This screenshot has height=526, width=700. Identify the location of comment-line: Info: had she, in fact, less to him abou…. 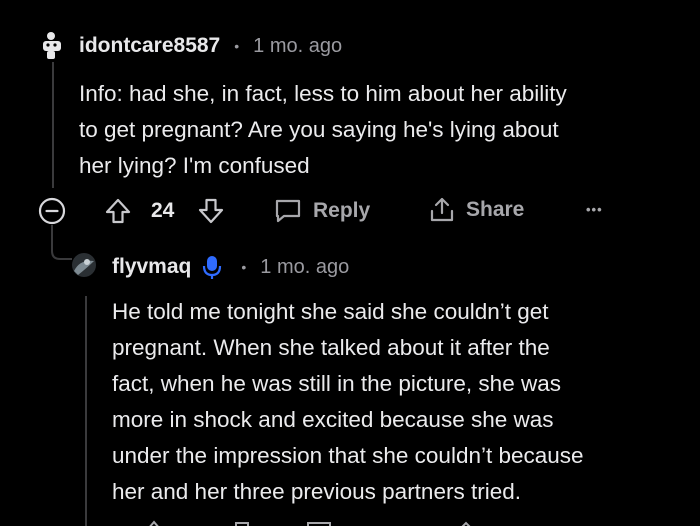
(323, 93).